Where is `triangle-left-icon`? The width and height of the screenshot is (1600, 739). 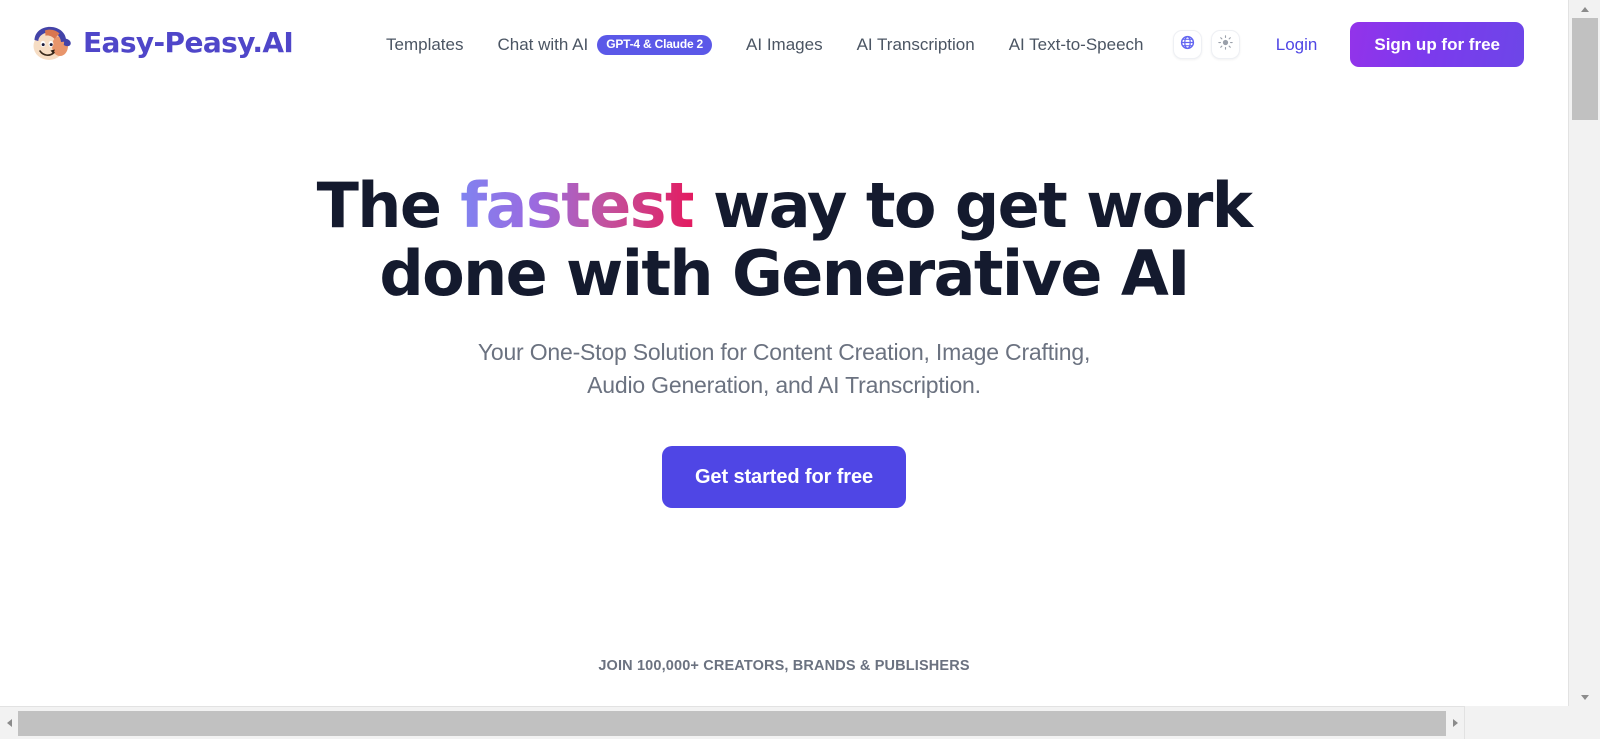
triangle-left-icon is located at coordinates (9, 723).